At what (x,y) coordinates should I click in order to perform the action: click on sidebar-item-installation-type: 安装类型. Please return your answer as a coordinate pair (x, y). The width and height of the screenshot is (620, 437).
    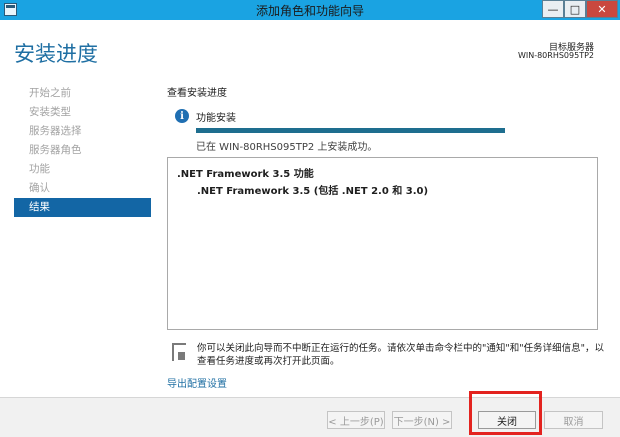
    Looking at the image, I should click on (50, 112).